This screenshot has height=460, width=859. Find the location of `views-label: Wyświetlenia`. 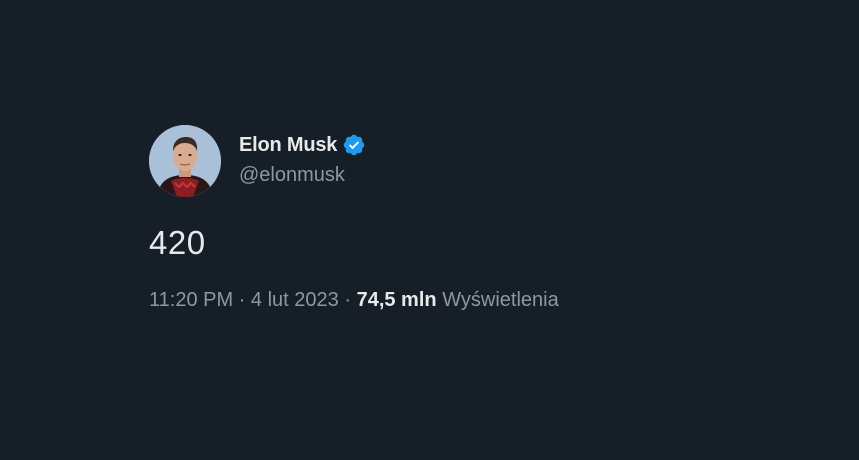

views-label: Wyświetlenia is located at coordinates (500, 300).